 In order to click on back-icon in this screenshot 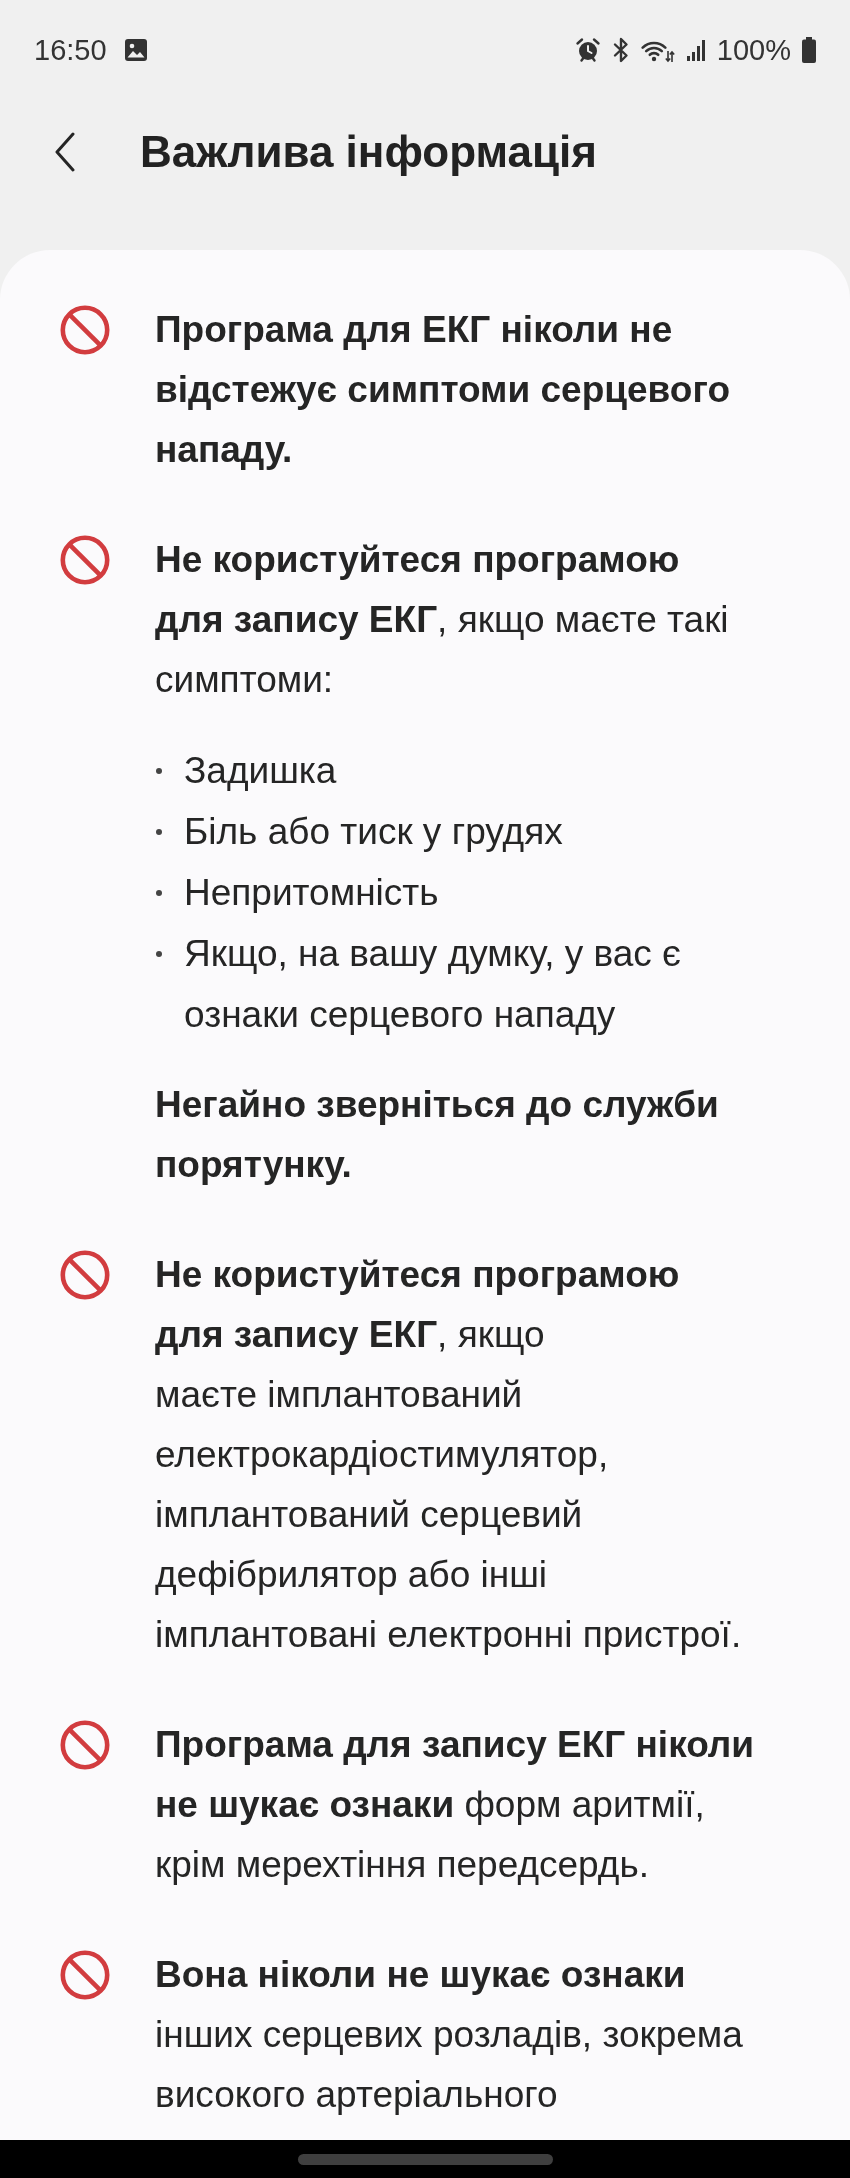, I will do `click(65, 152)`.